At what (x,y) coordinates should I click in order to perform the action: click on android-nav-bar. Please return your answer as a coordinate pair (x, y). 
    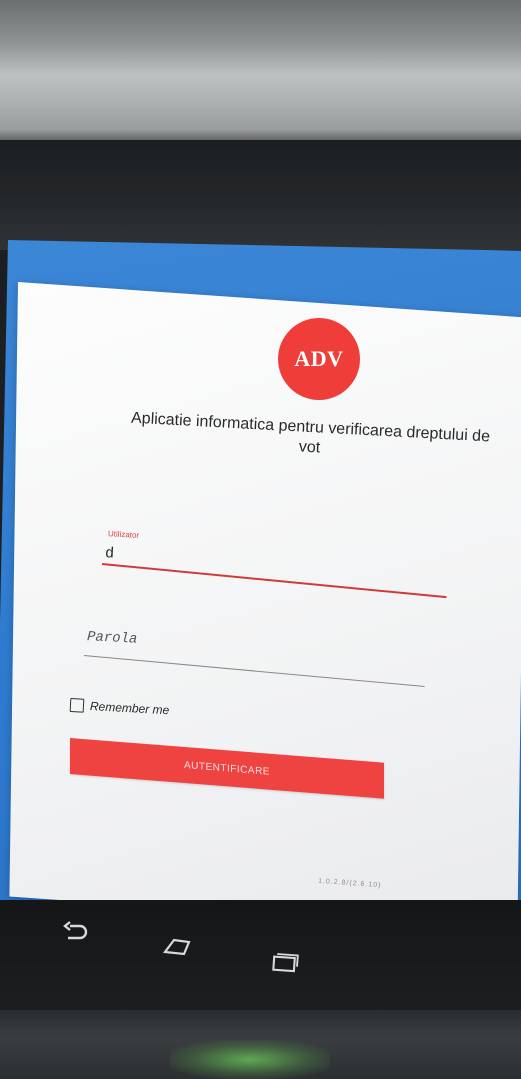
    Looking at the image, I should click on (260, 955).